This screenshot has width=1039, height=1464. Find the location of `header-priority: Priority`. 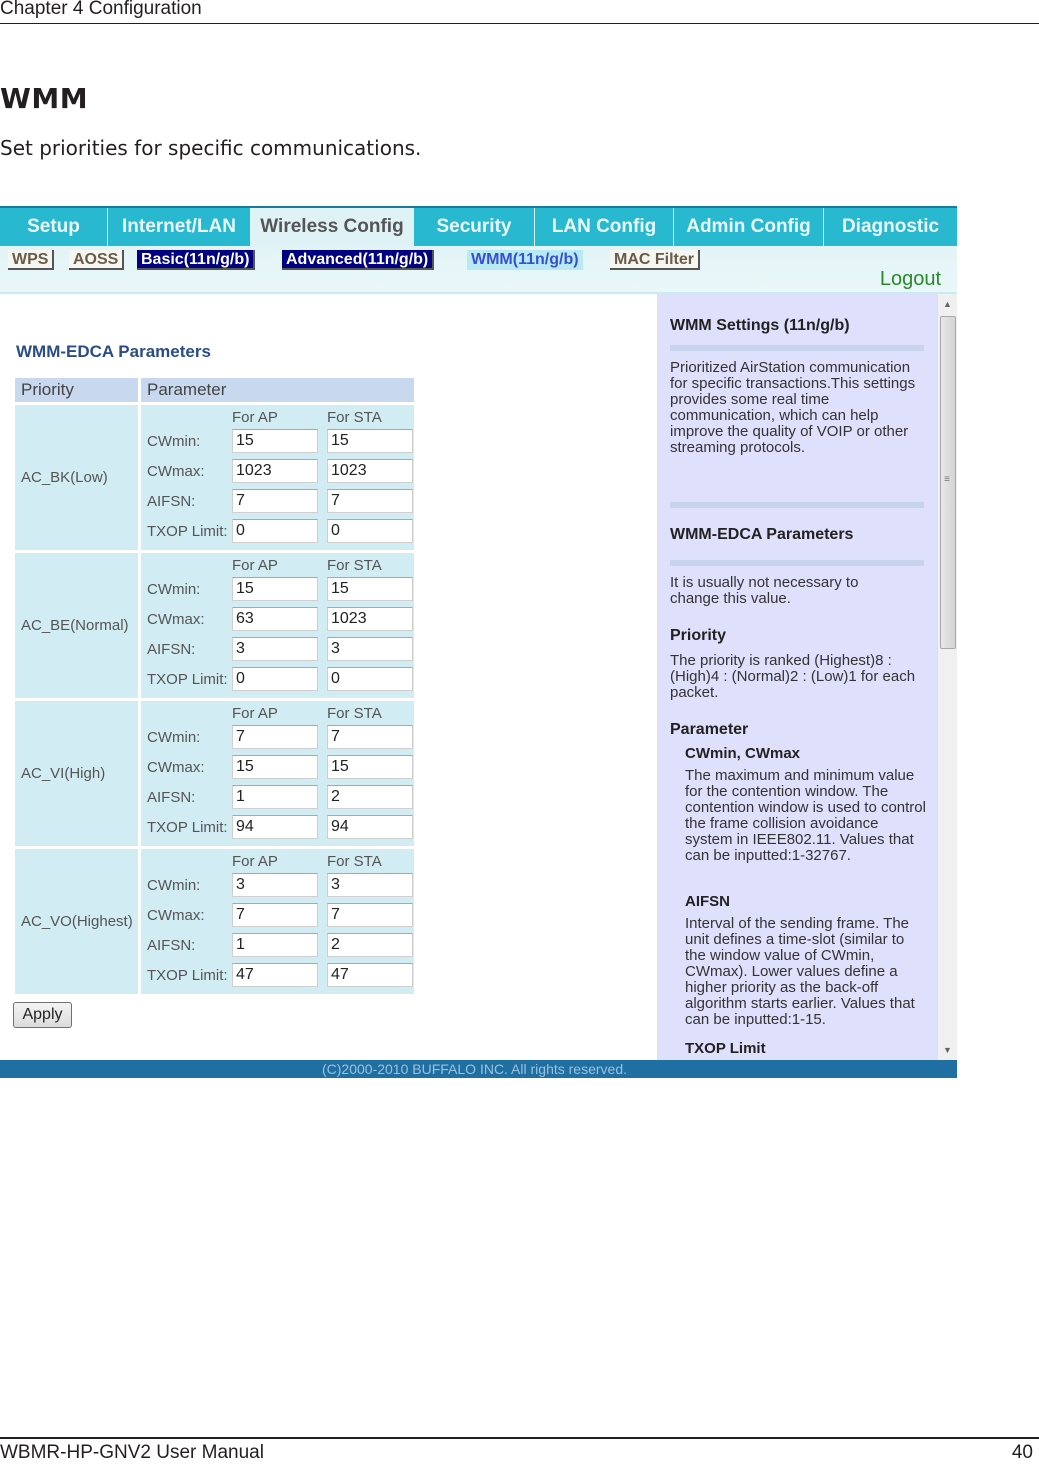

header-priority: Priority is located at coordinates (76, 390).